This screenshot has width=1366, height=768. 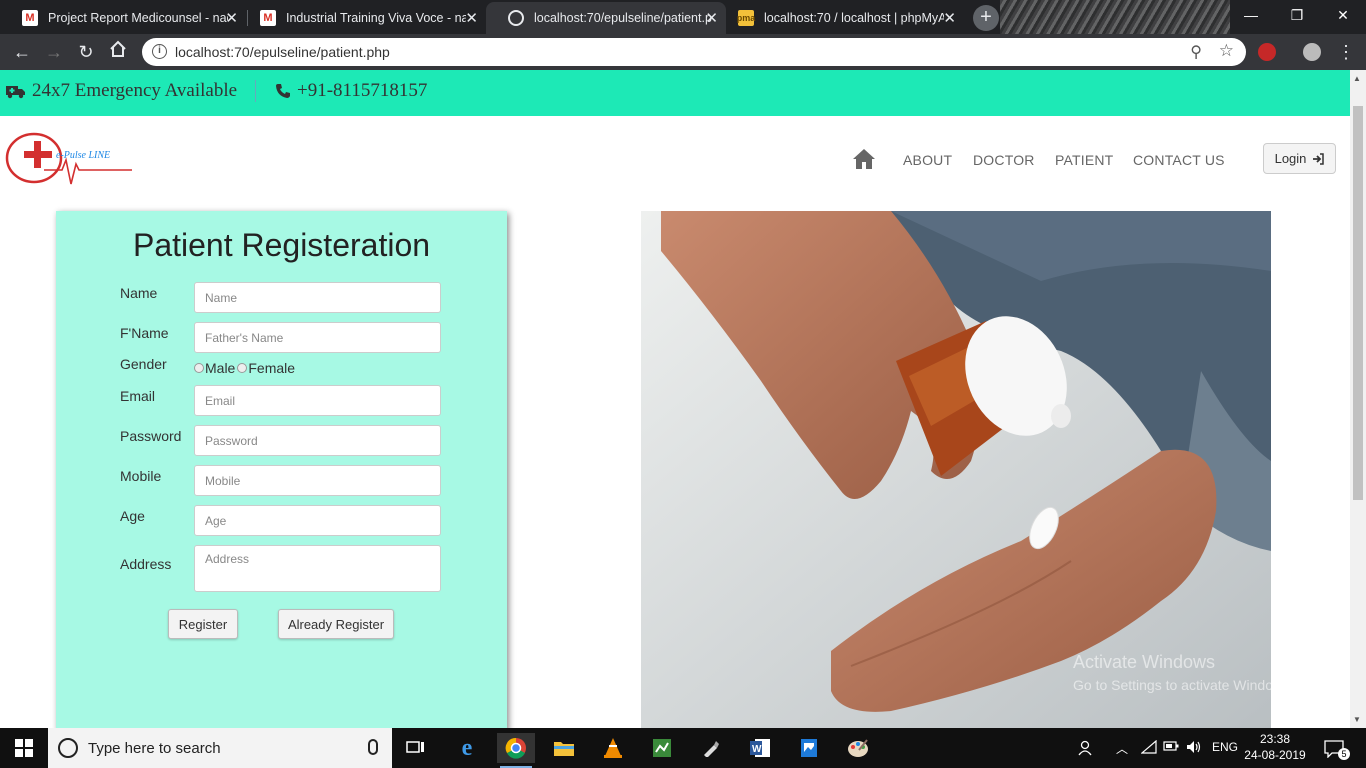 I want to click on vlc-icon, so click(x=613, y=748).